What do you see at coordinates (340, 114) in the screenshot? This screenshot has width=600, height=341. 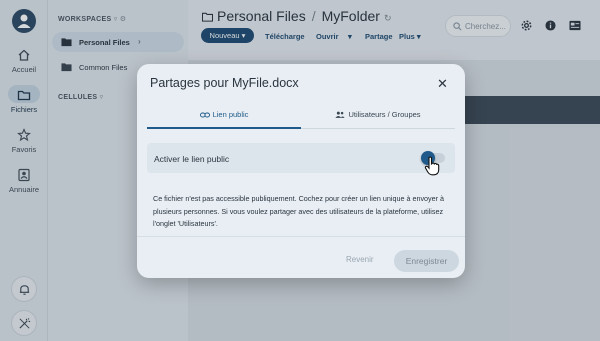 I see `users-icon` at bounding box center [340, 114].